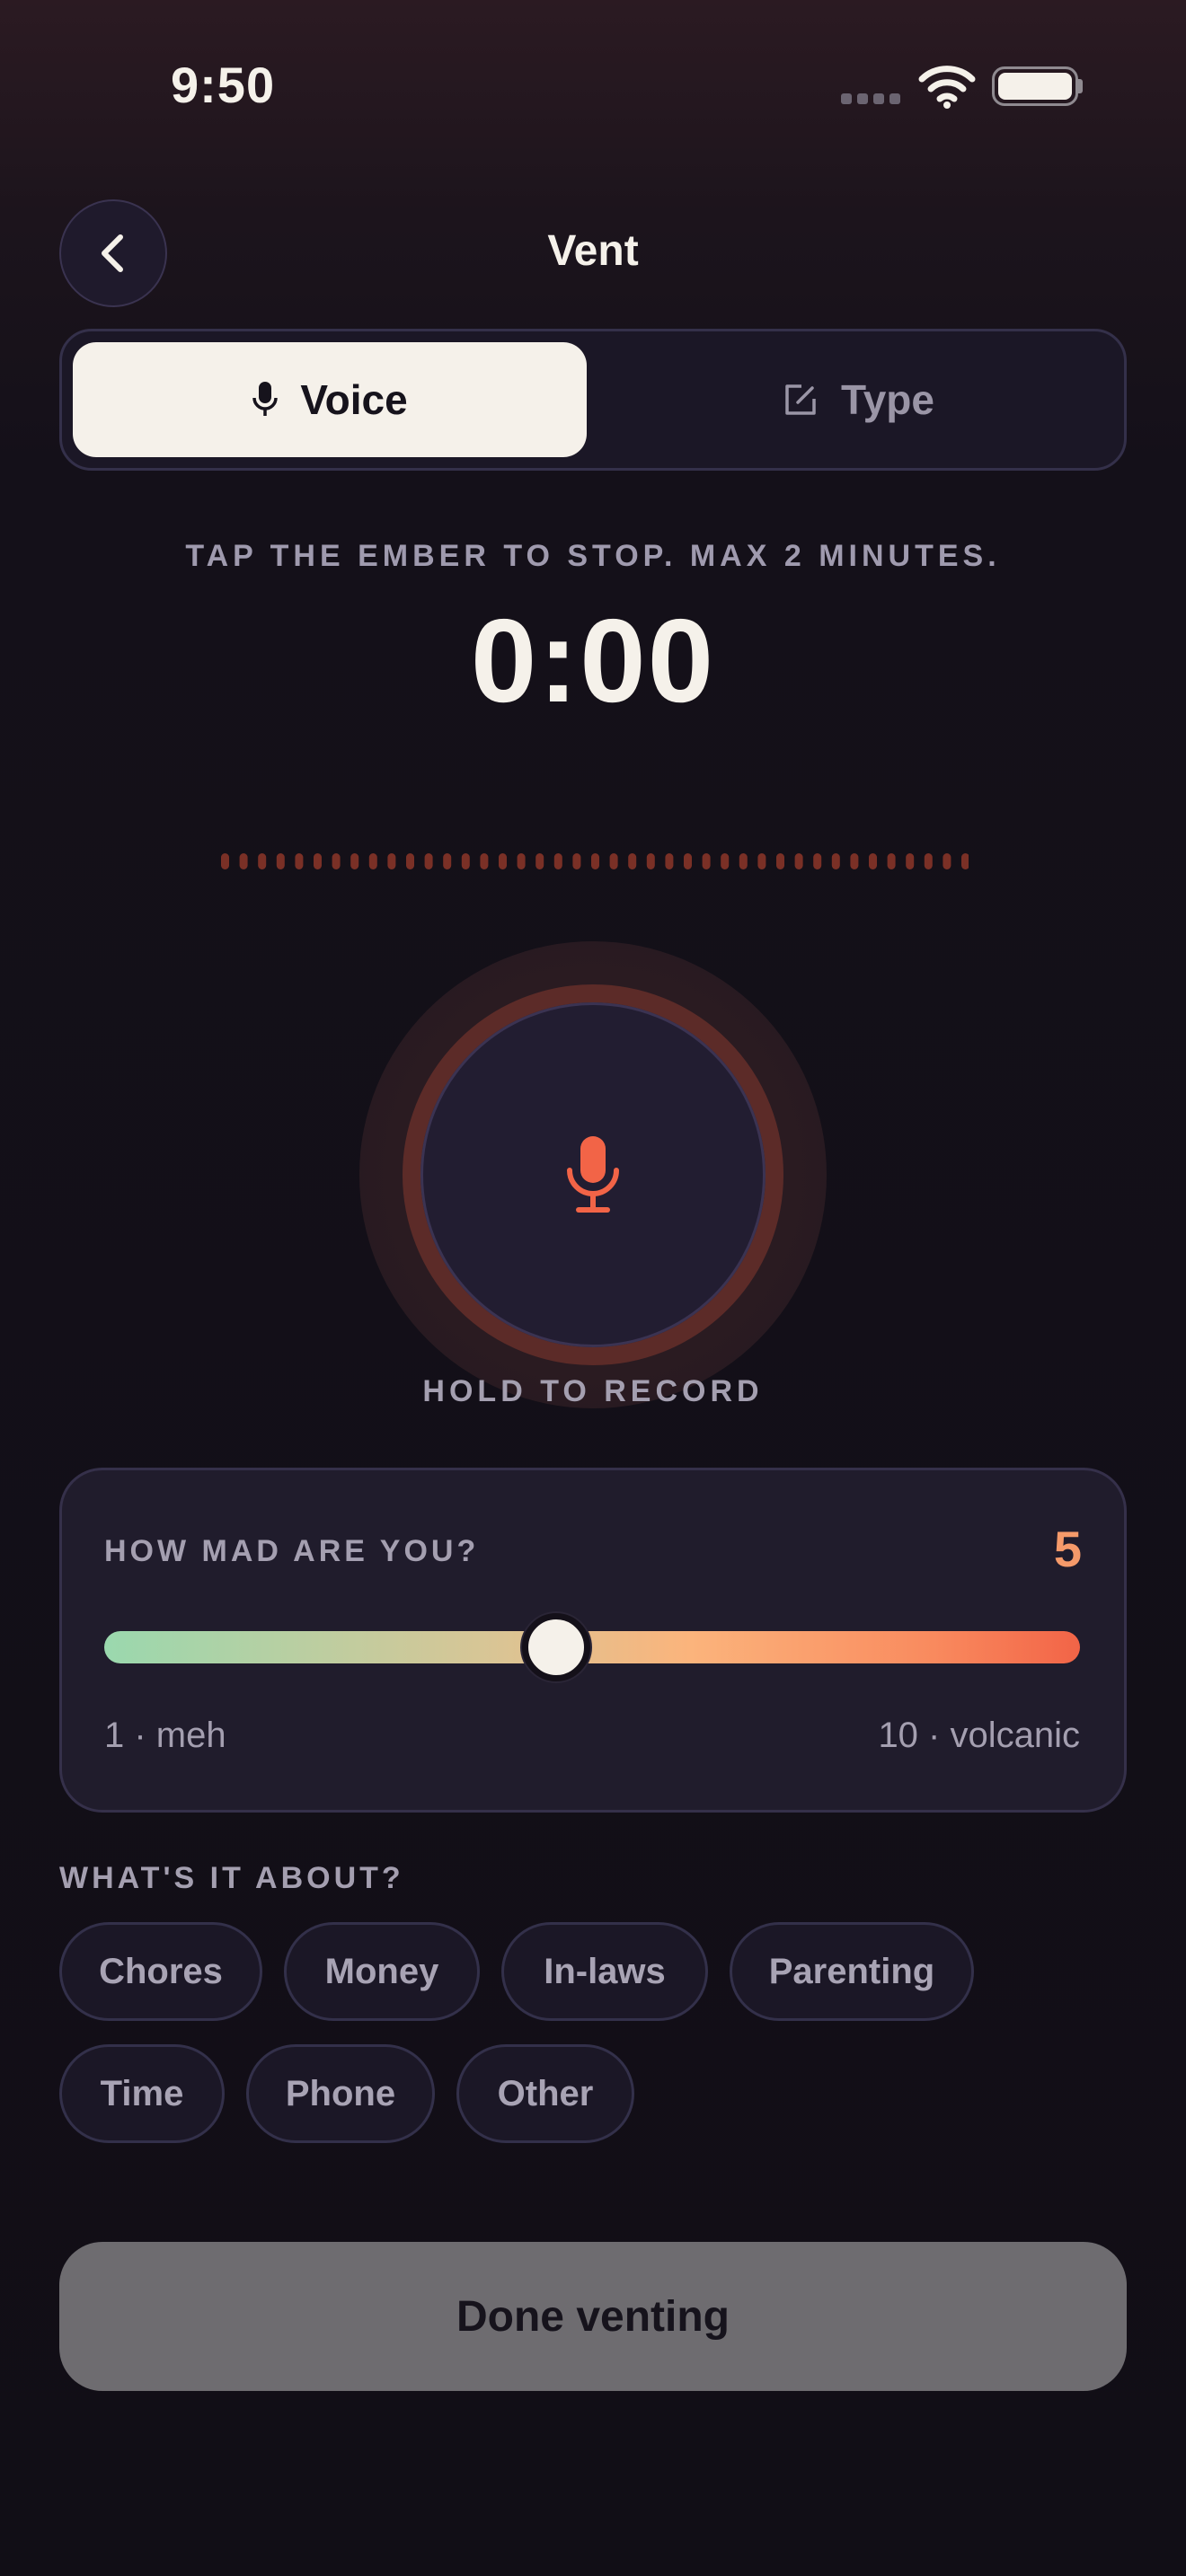  I want to click on cellular-signal-icon, so click(871, 99).